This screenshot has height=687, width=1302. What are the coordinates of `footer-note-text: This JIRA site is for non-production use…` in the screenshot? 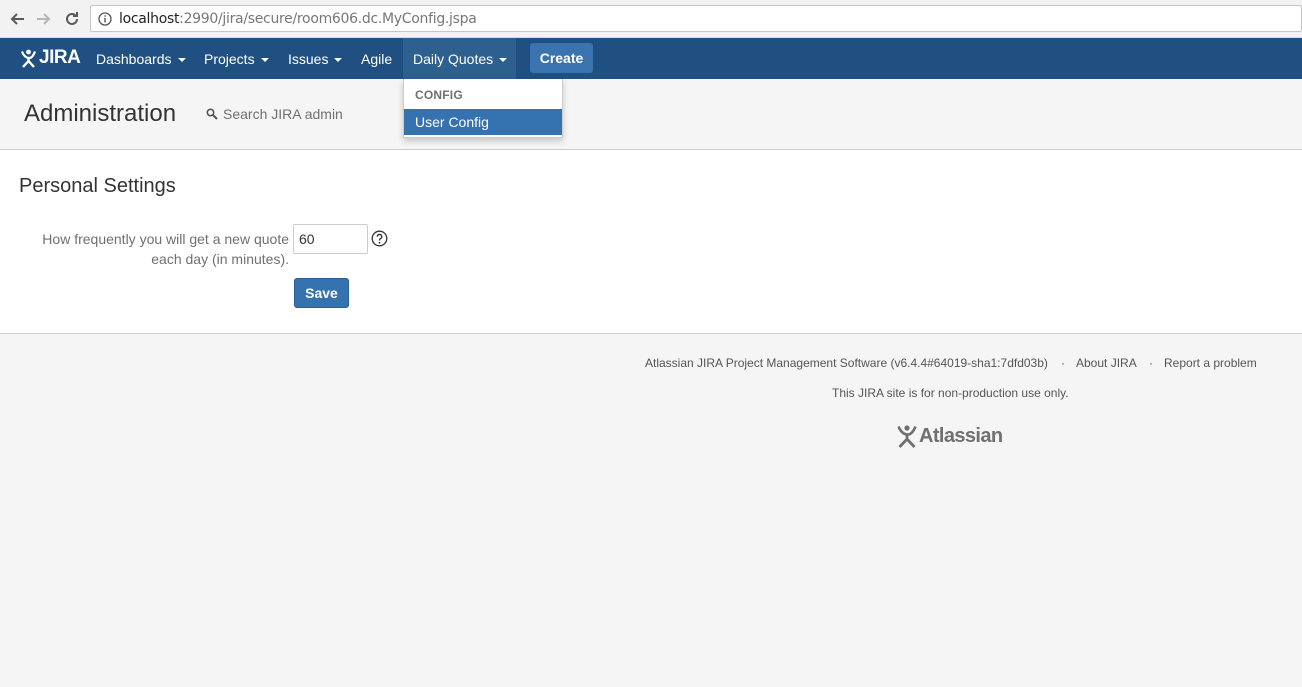 It's located at (950, 393).